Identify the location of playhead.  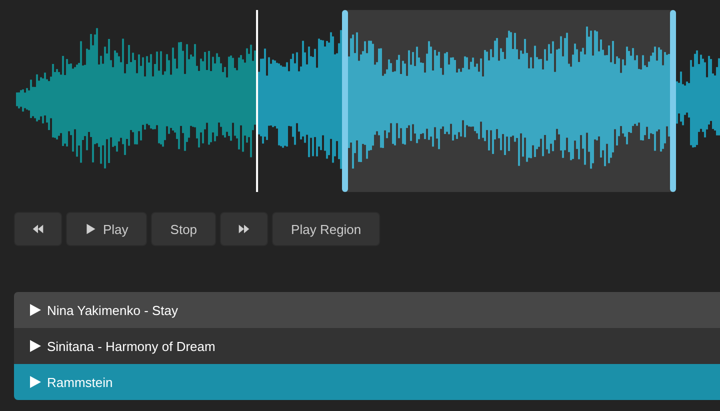
(257, 101).